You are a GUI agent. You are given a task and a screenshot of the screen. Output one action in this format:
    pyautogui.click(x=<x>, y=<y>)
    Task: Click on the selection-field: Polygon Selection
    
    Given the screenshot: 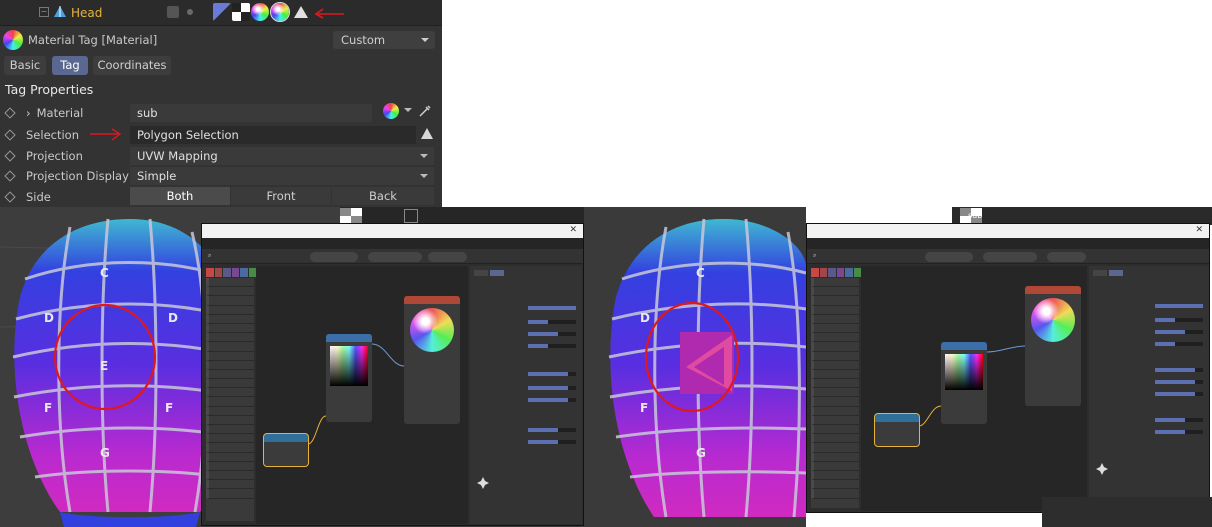 What is the action you would take?
    pyautogui.click(x=273, y=135)
    